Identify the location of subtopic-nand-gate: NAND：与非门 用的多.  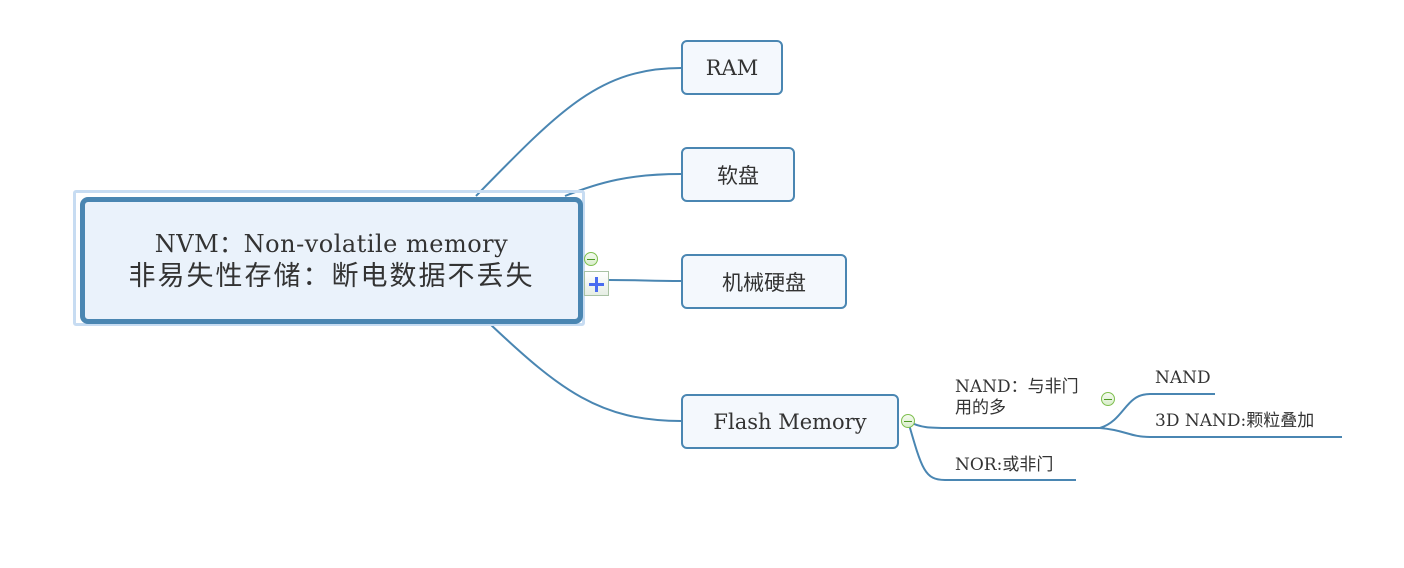
(1017, 398).